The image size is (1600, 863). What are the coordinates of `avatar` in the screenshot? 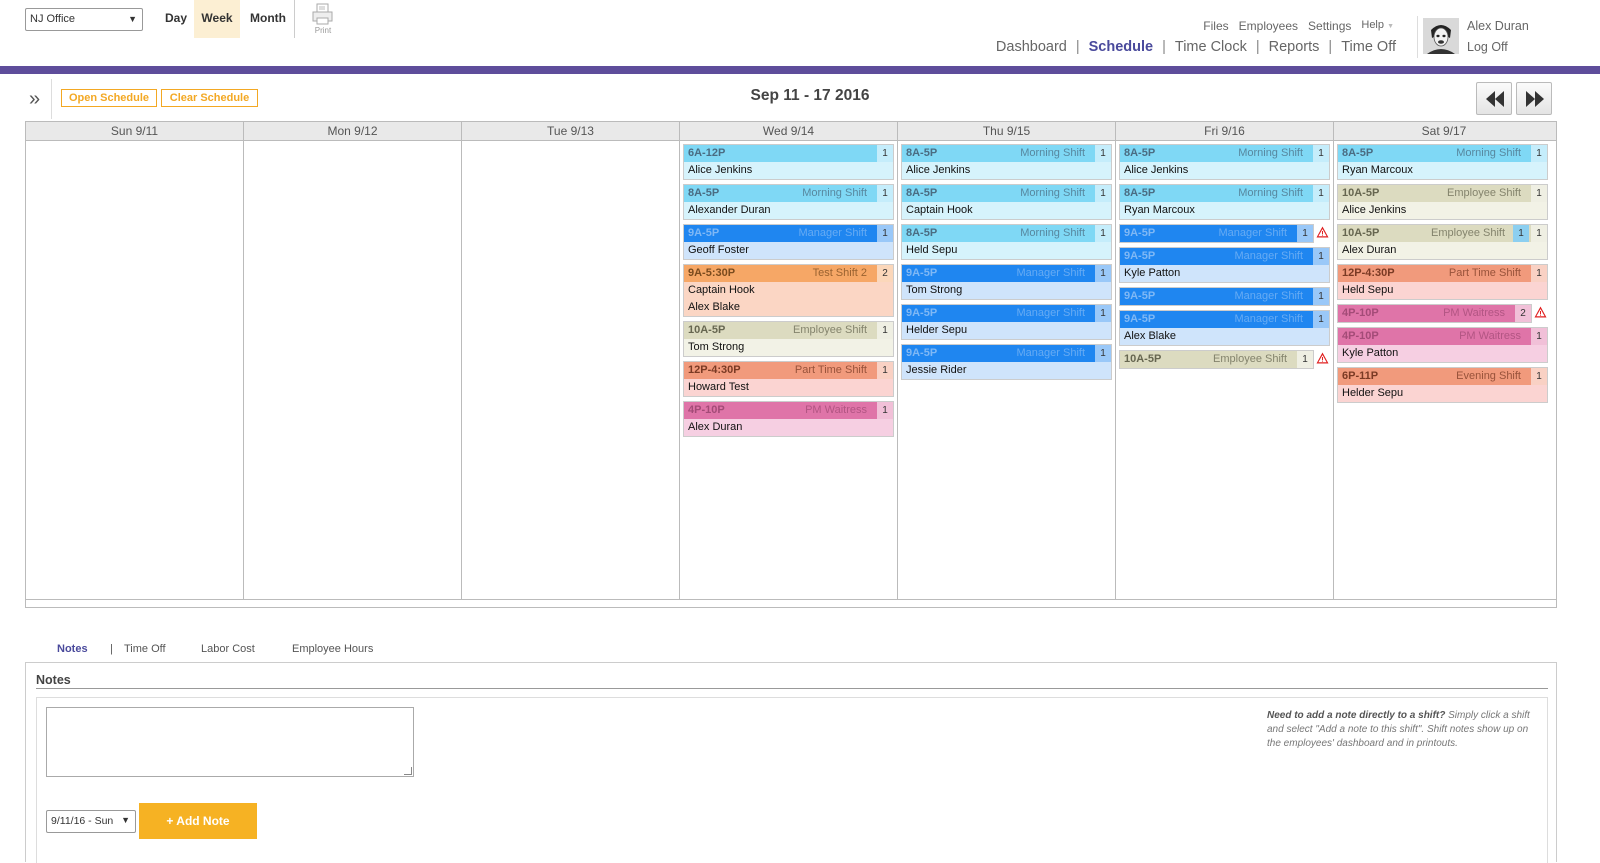 It's located at (1441, 36).